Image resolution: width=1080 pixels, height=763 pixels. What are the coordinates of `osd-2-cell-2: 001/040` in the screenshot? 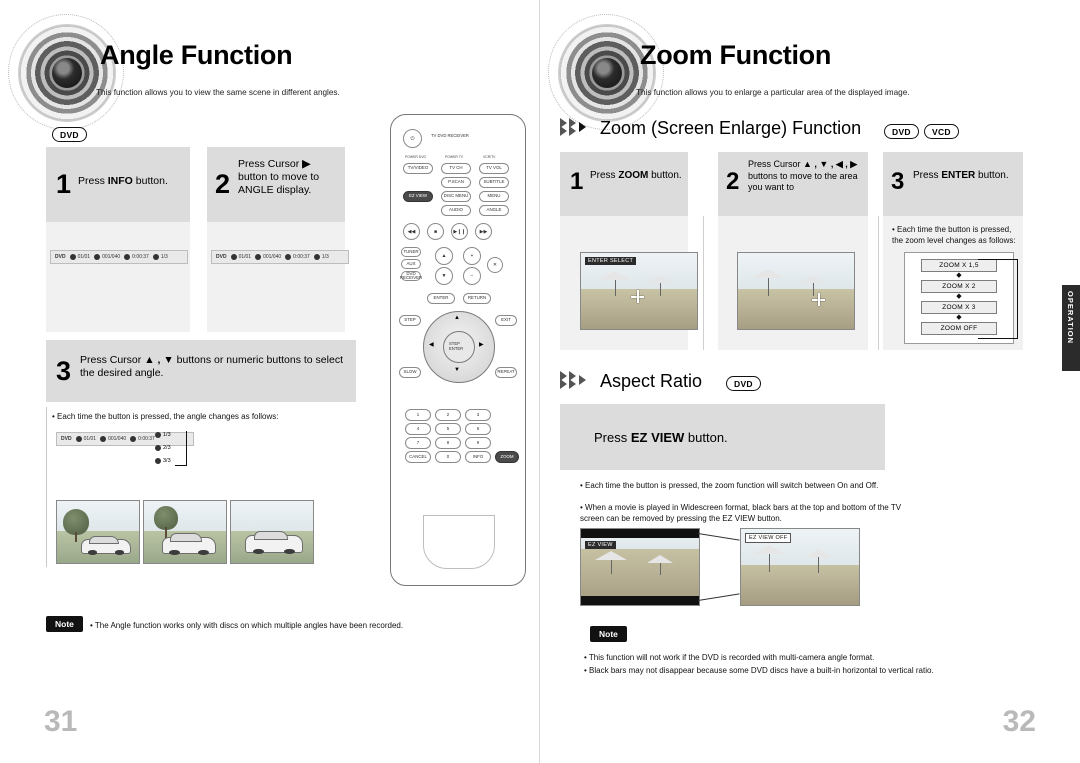 It's located at (268, 257).